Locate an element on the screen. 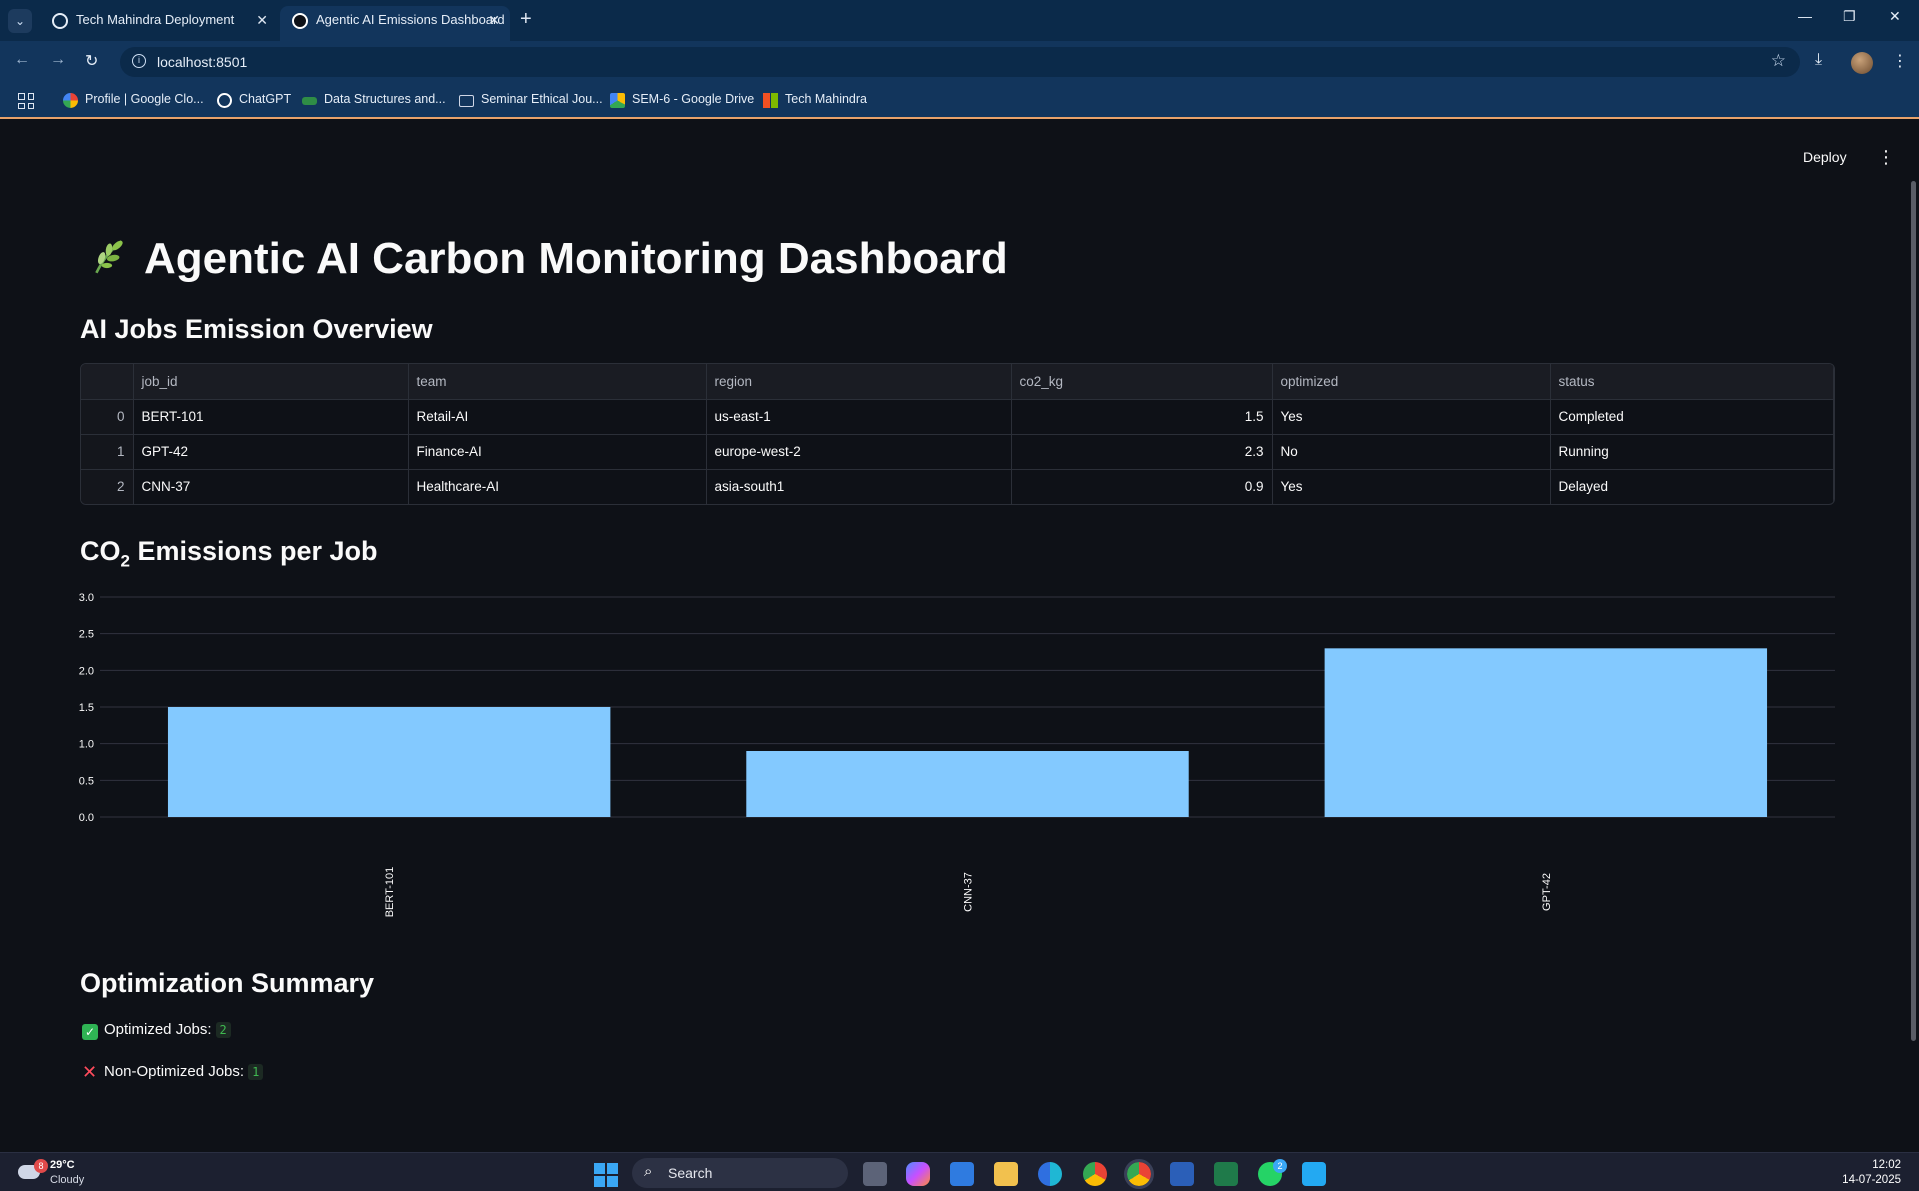  folder-icon is located at coordinates (466, 101).